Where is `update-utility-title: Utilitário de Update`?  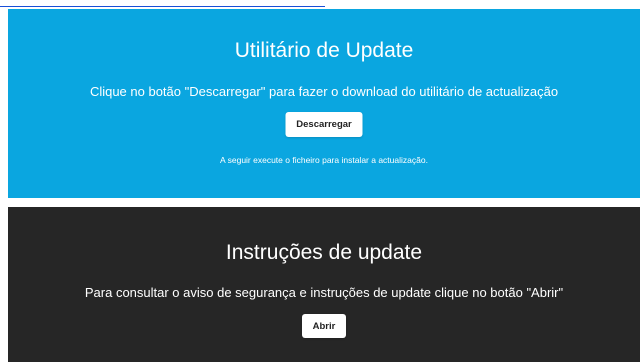 update-utility-title: Utilitário de Update is located at coordinates (324, 50).